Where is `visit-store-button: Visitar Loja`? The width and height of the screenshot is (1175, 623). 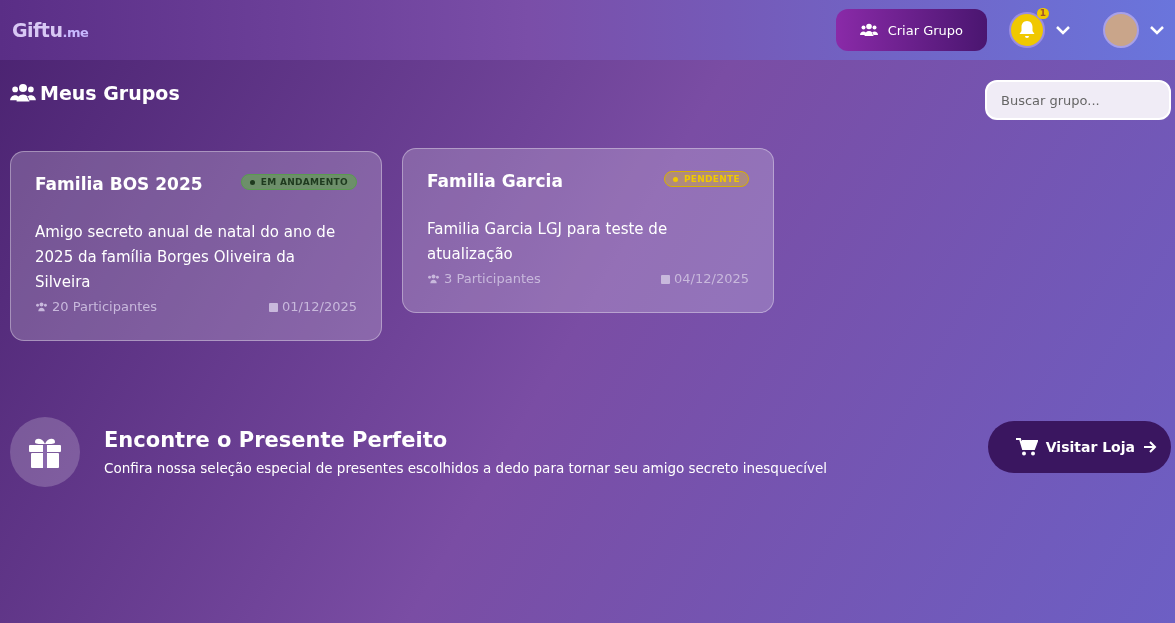
visit-store-button: Visitar Loja is located at coordinates (1079, 447).